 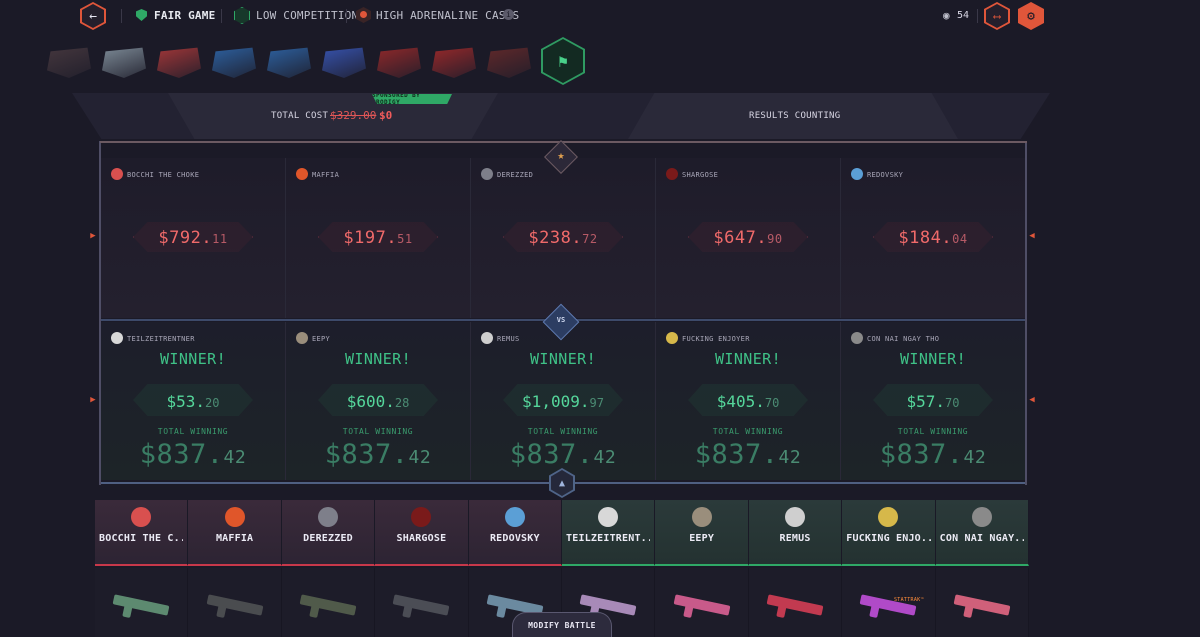 What do you see at coordinates (515, 175) in the screenshot?
I see `player-name: DEREZZED` at bounding box center [515, 175].